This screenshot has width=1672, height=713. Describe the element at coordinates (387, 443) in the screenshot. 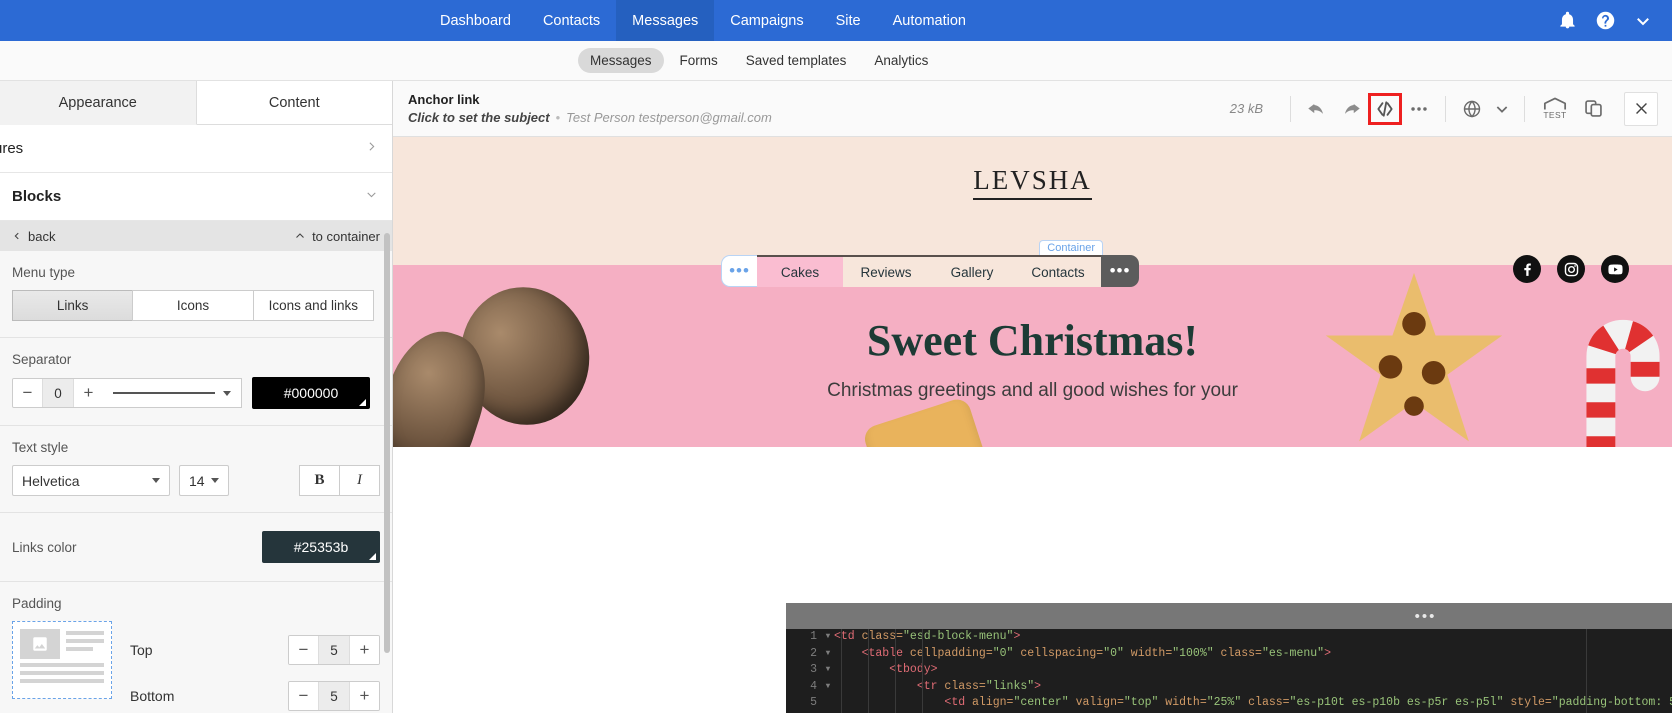

I see `left-panel-scrollbar` at that location.